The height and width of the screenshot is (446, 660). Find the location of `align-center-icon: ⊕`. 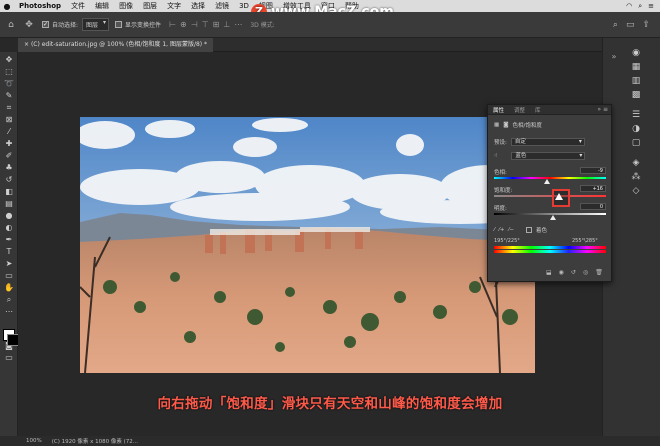

align-center-icon: ⊕ is located at coordinates (183, 24).